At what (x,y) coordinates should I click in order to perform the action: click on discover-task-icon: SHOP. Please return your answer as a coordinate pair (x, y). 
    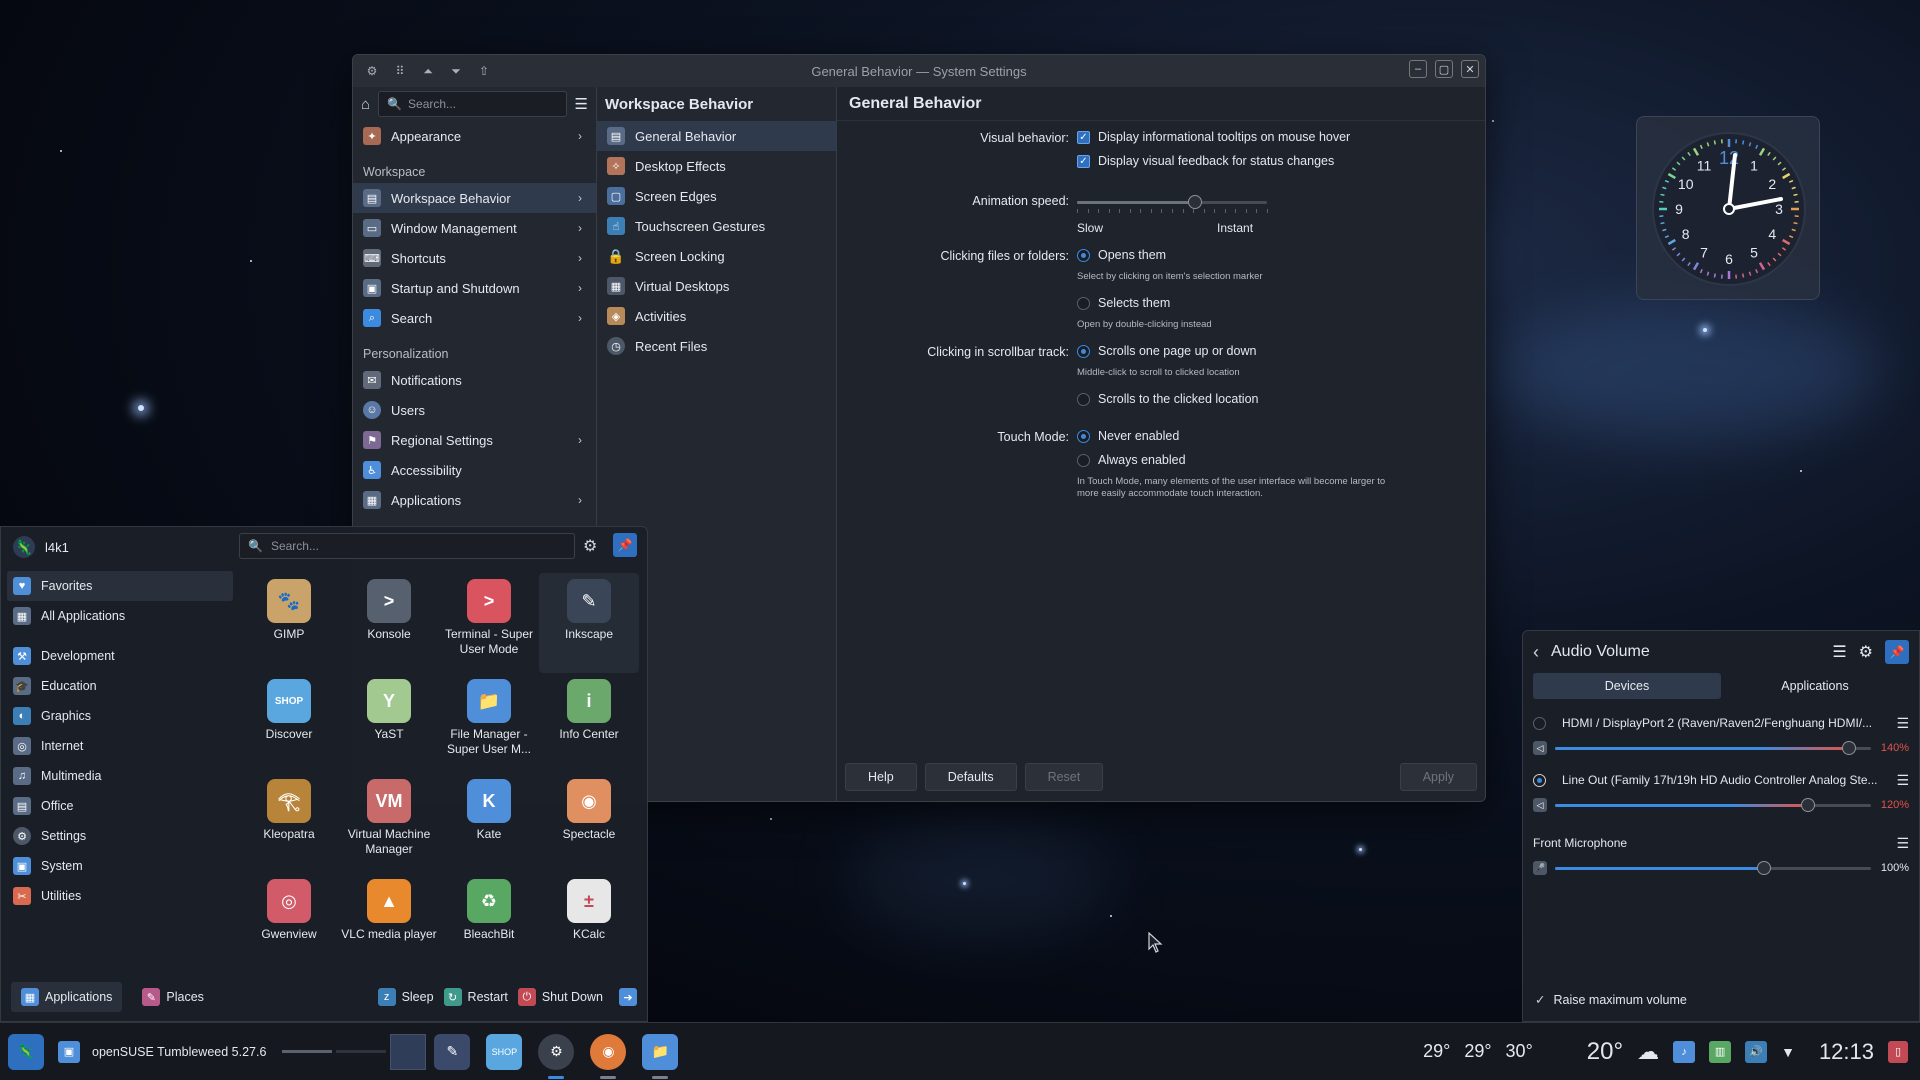
    Looking at the image, I should click on (504, 1051).